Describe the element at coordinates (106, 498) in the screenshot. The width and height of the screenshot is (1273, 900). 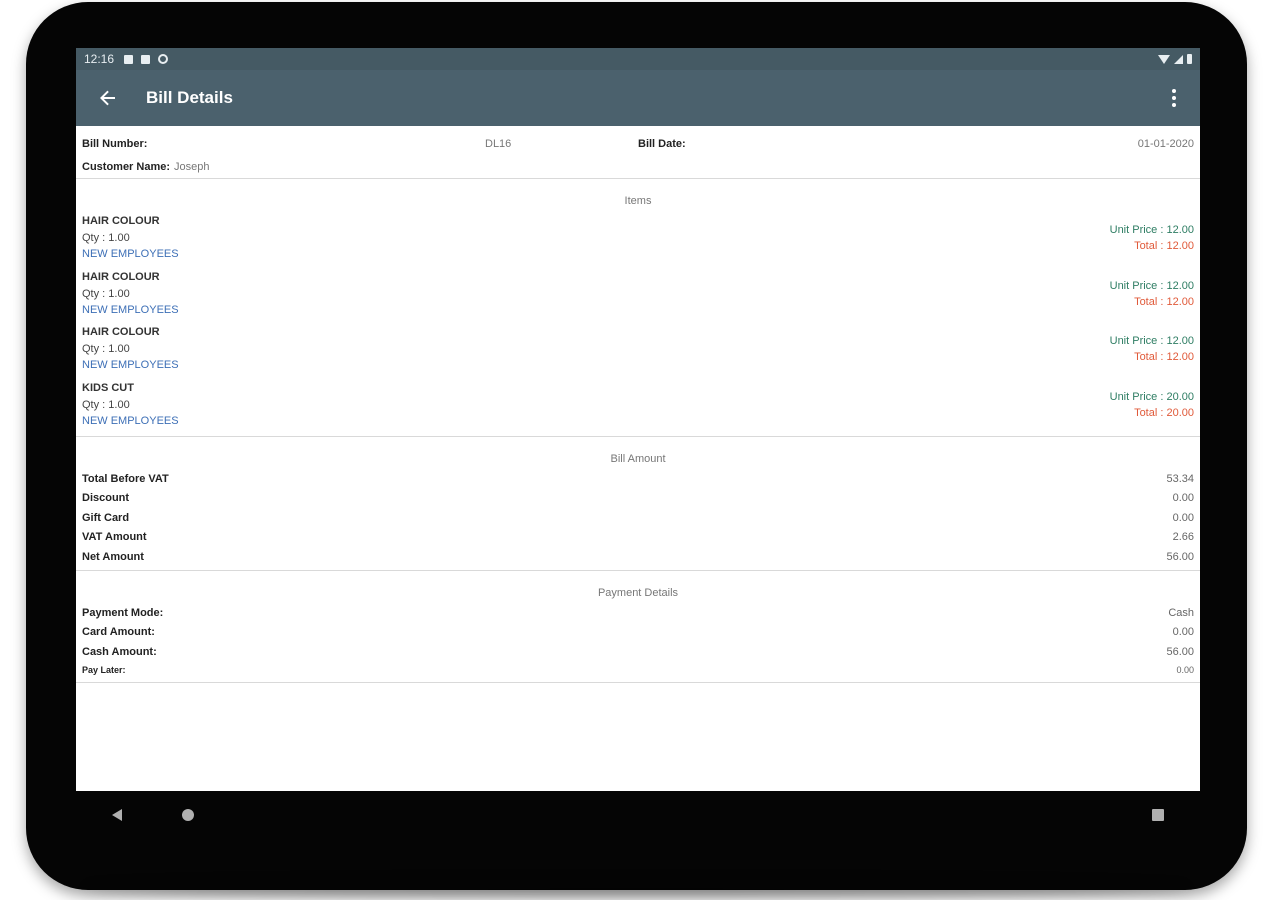
I see `discount-label: Discount` at that location.